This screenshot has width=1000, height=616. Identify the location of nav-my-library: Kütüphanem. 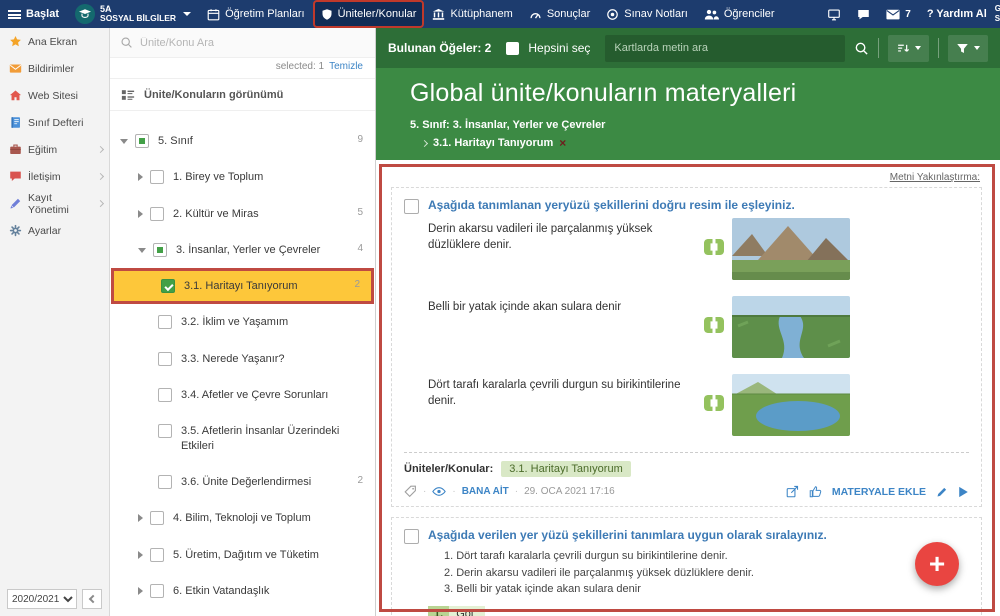
(472, 14).